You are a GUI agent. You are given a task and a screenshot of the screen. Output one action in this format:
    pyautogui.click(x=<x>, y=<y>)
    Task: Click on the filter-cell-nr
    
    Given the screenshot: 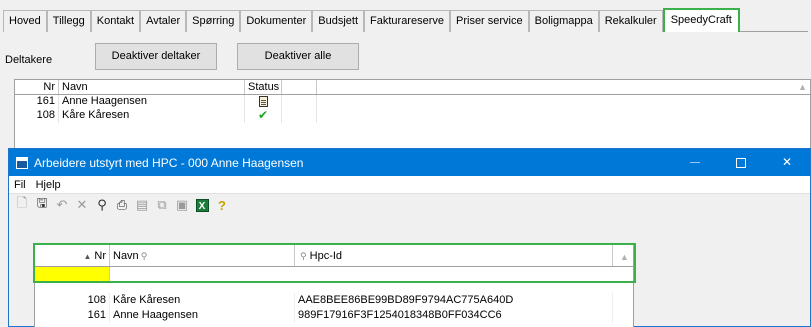 What is the action you would take?
    pyautogui.click(x=72, y=274)
    